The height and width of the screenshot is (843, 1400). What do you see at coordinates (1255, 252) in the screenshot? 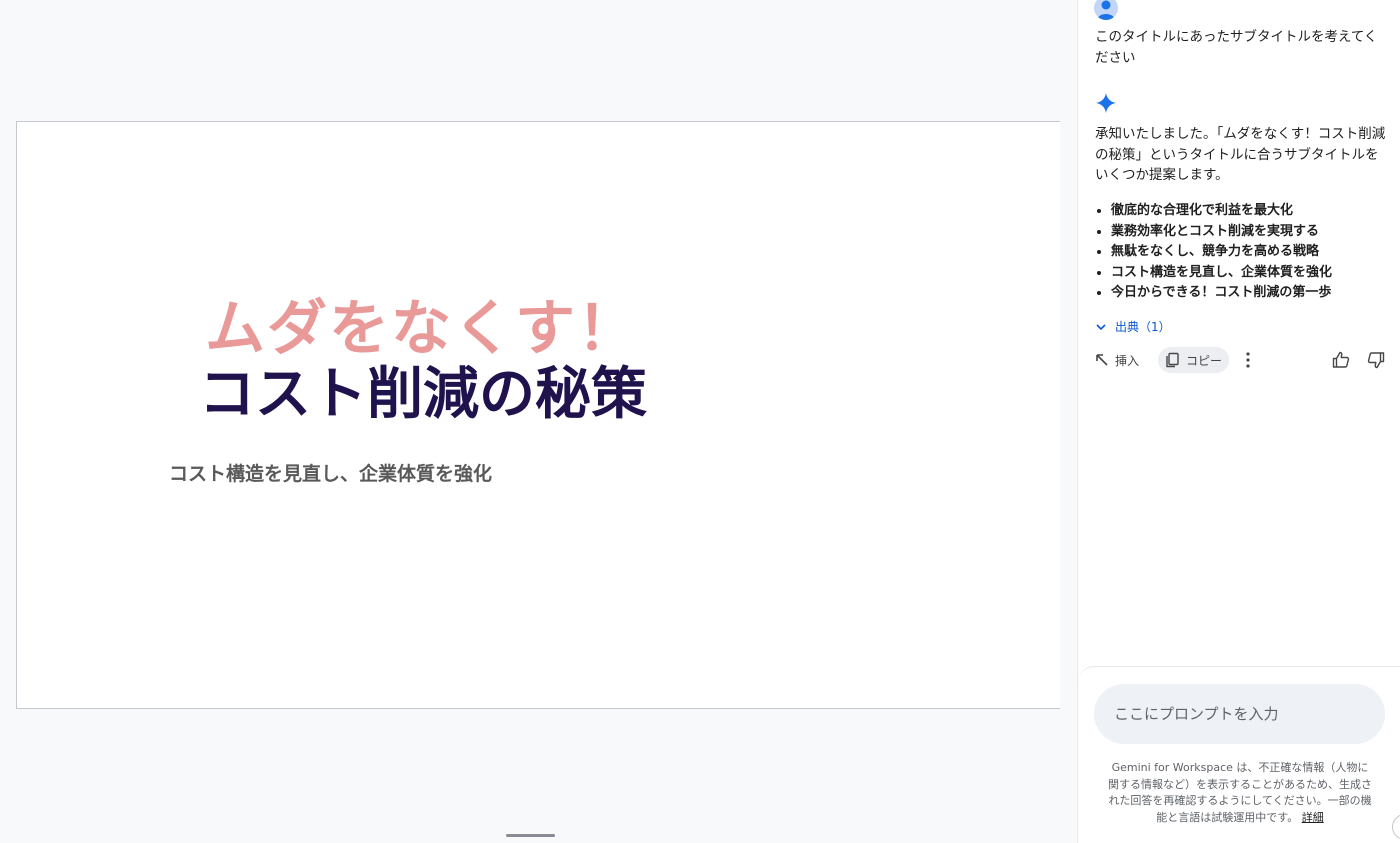
I see `suggestion-item: 無駄をなくし、競争力を高める戦略` at bounding box center [1255, 252].